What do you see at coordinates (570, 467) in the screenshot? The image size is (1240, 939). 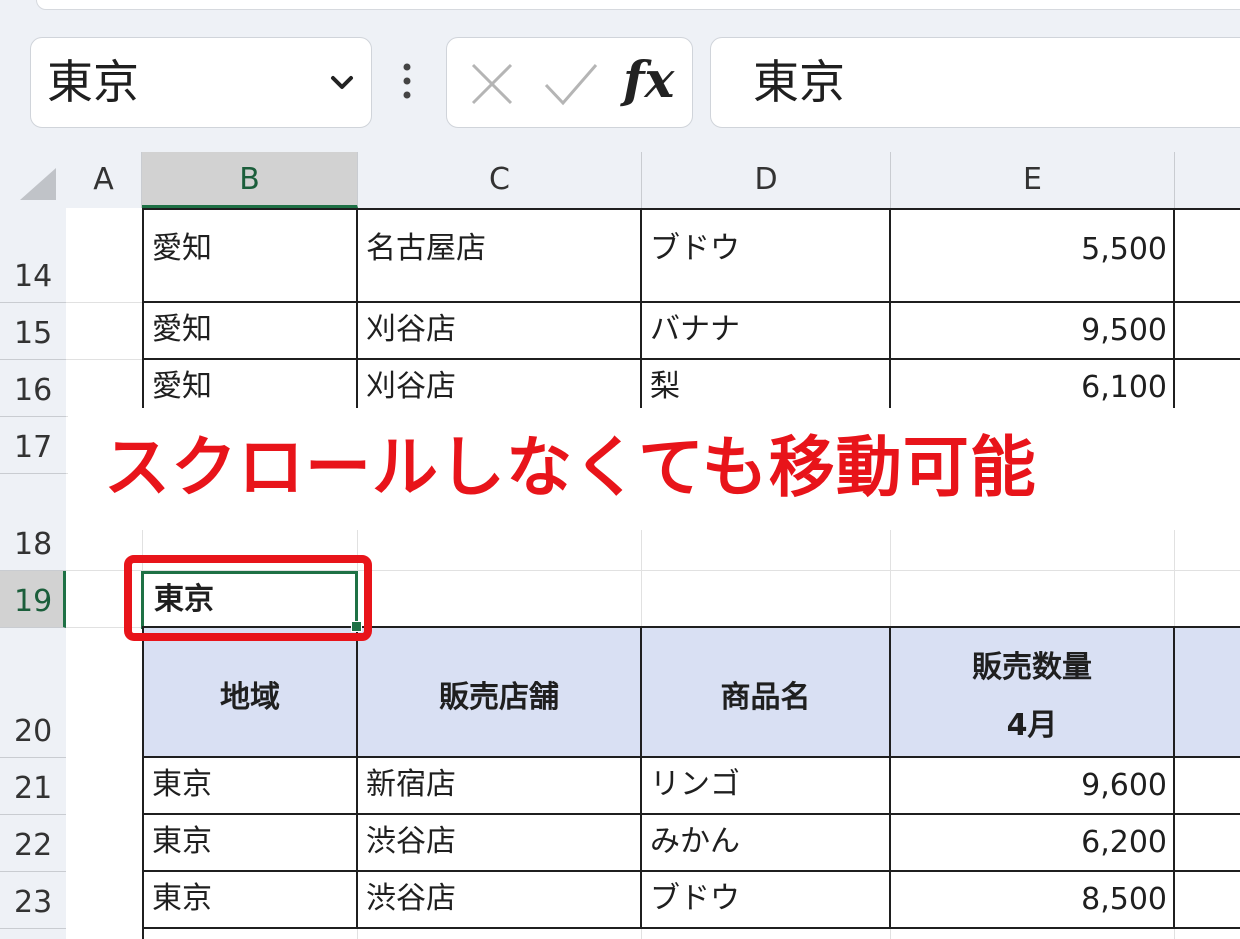 I see `annotation-text: スクロールしなくても移動可能` at bounding box center [570, 467].